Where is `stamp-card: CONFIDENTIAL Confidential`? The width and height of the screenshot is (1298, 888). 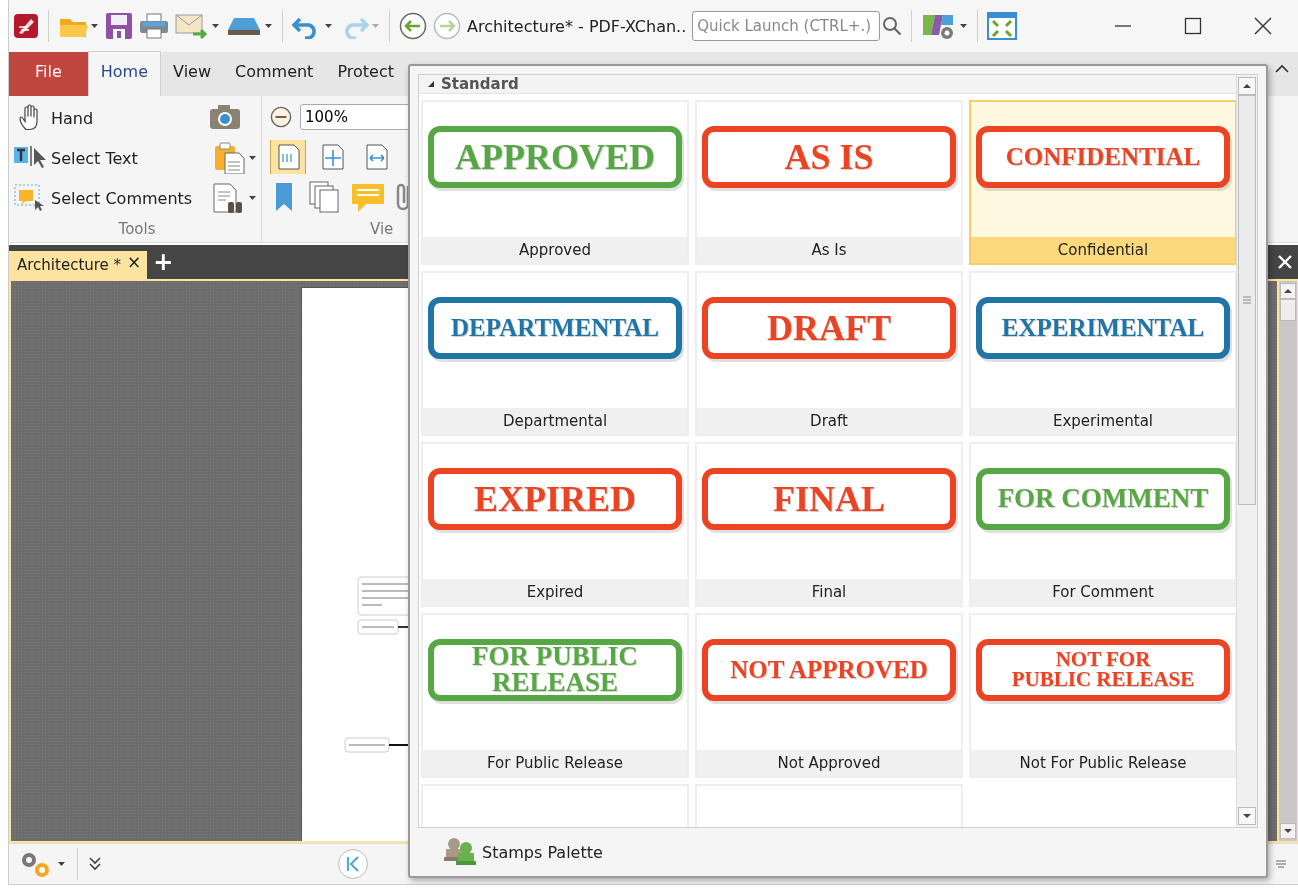
stamp-card: CONFIDENTIAL Confidential is located at coordinates (1102, 182).